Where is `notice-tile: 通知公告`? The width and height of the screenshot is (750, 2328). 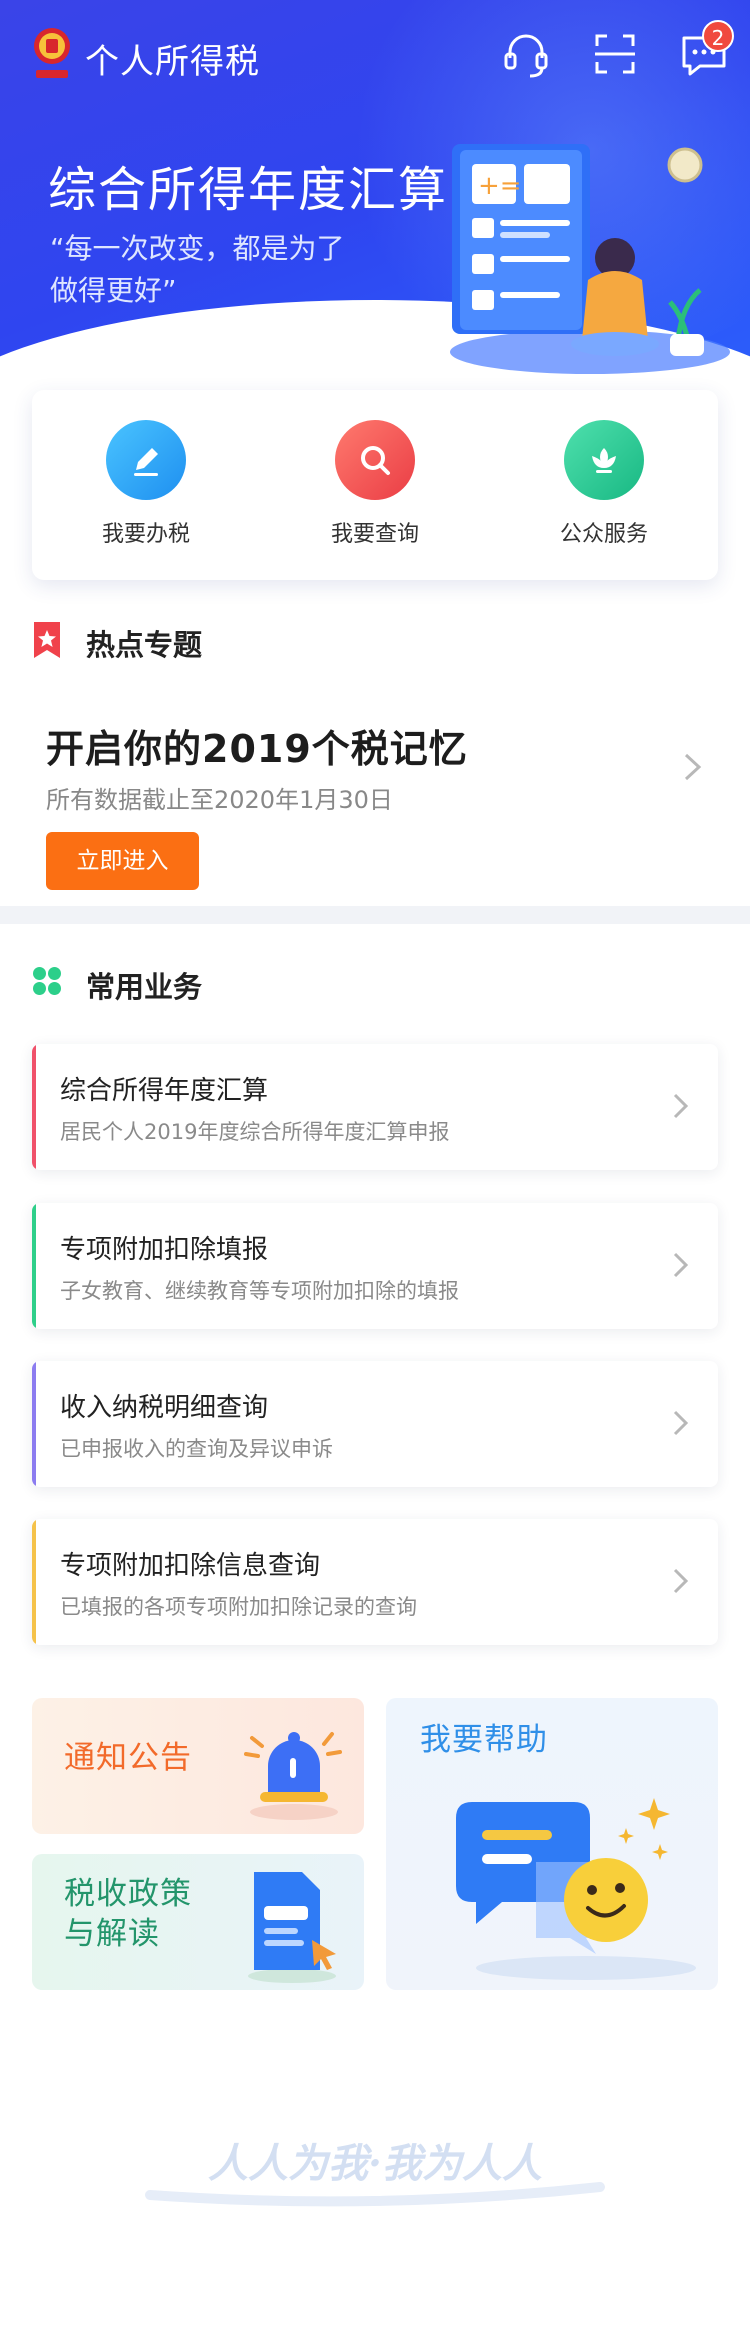
notice-tile: 通知公告 is located at coordinates (198, 1766).